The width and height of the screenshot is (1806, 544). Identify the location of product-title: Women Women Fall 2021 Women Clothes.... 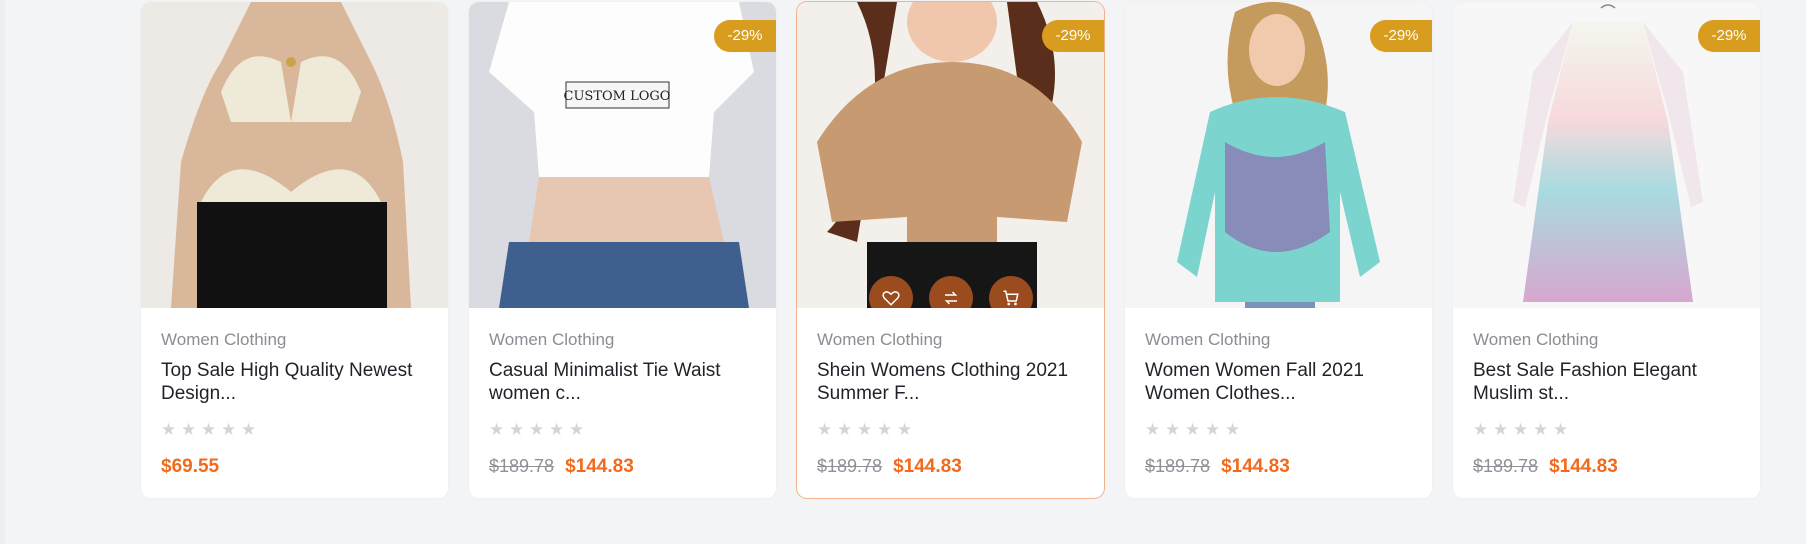
(1278, 382).